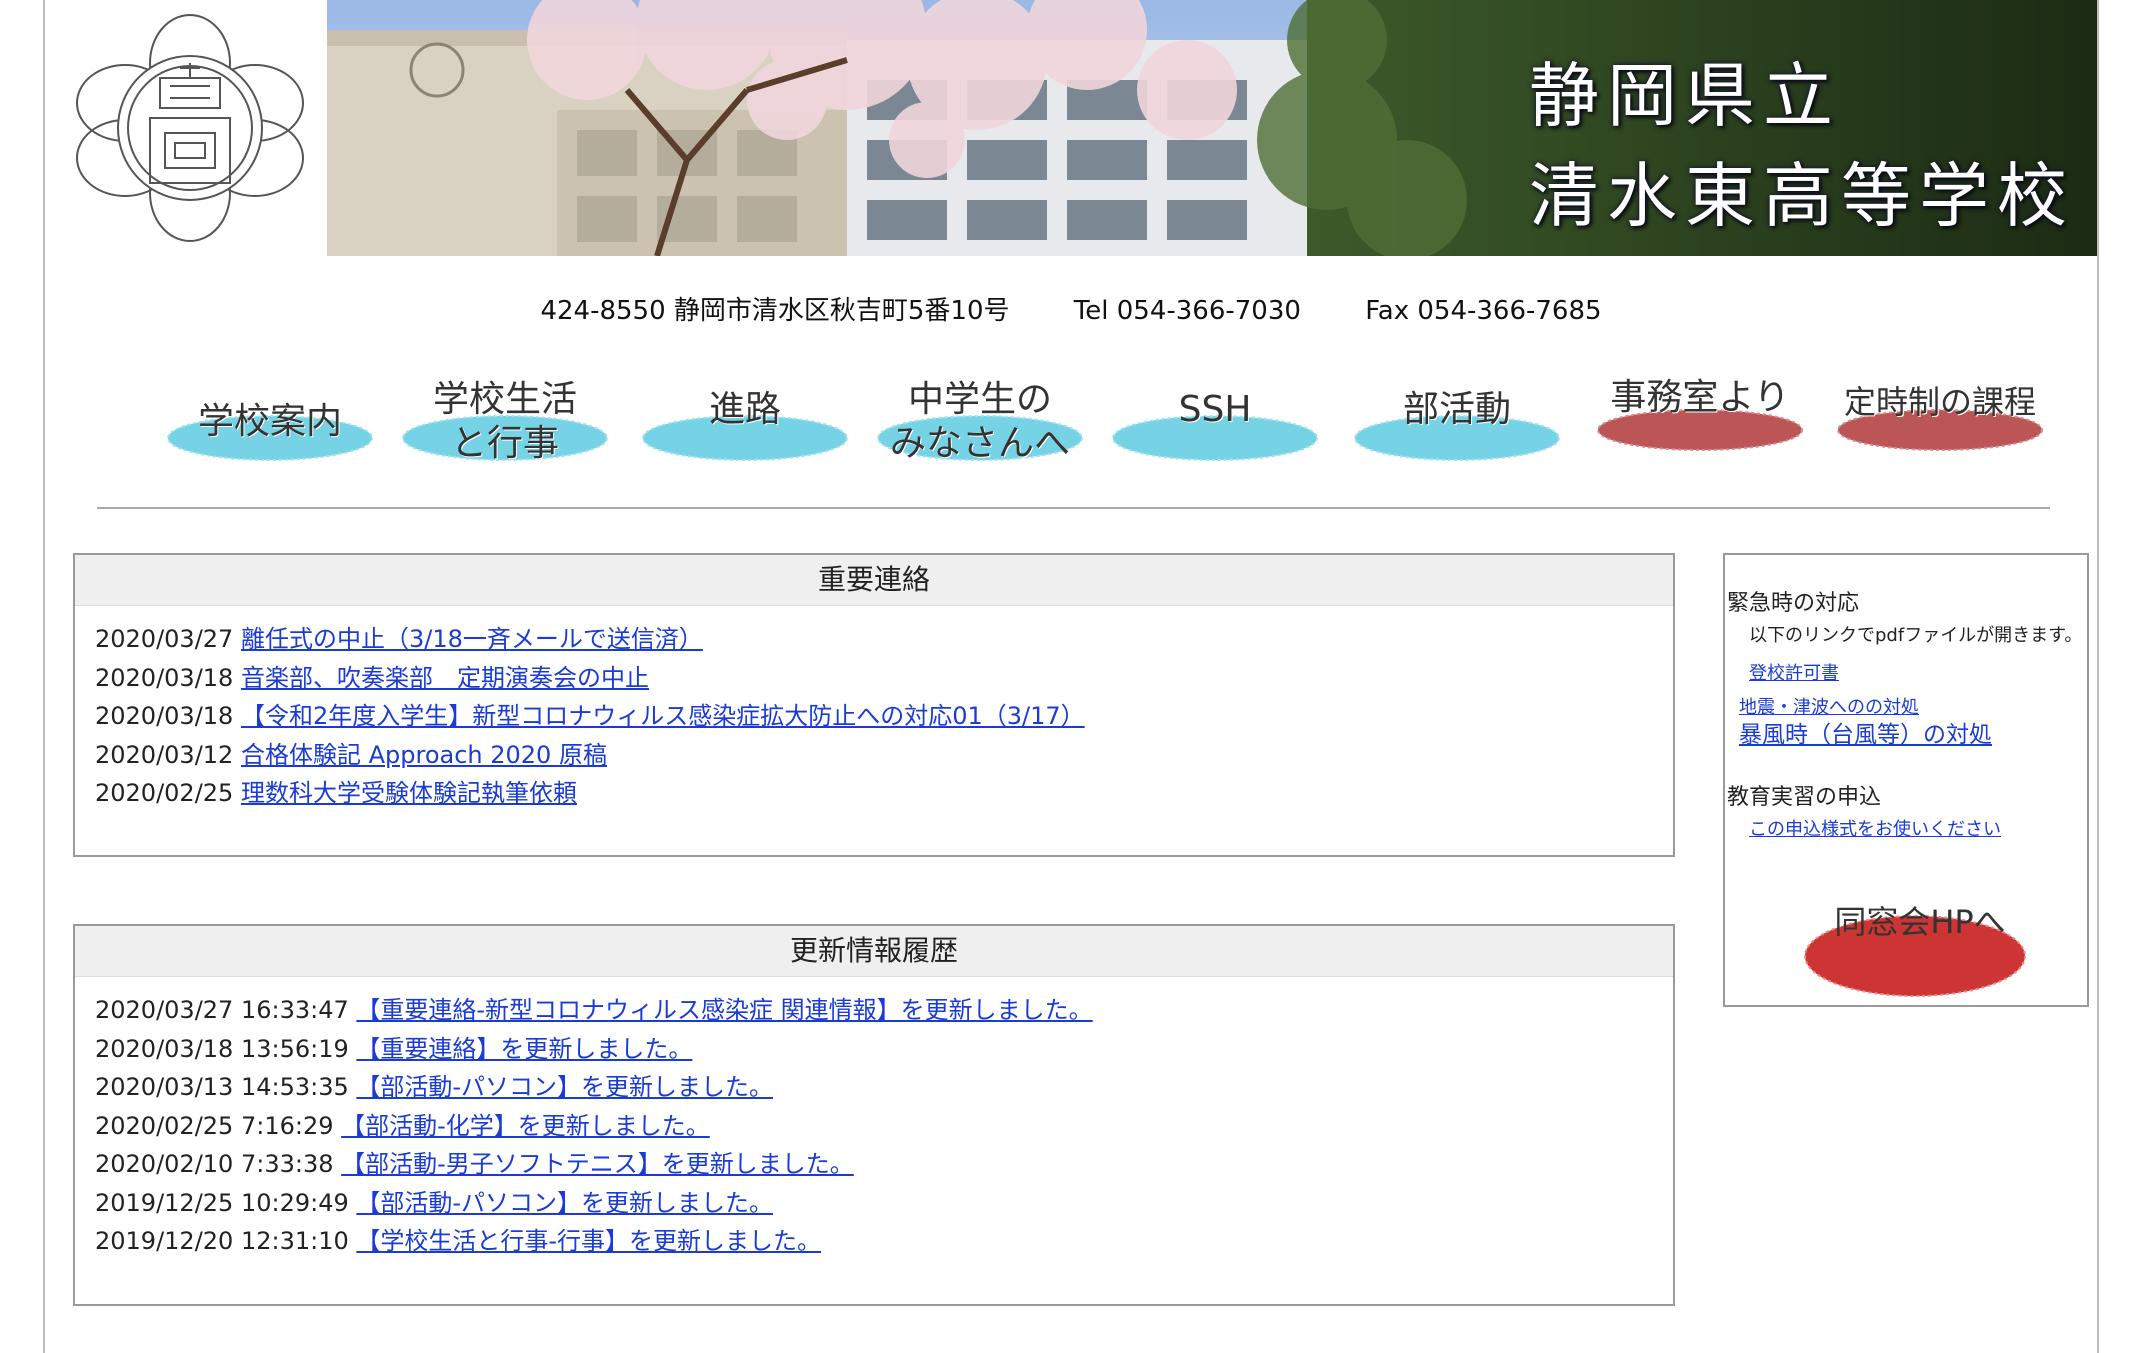 This screenshot has height=1353, width=2134. I want to click on item-date: 2020/02/25 7:16:29, so click(214, 1125).